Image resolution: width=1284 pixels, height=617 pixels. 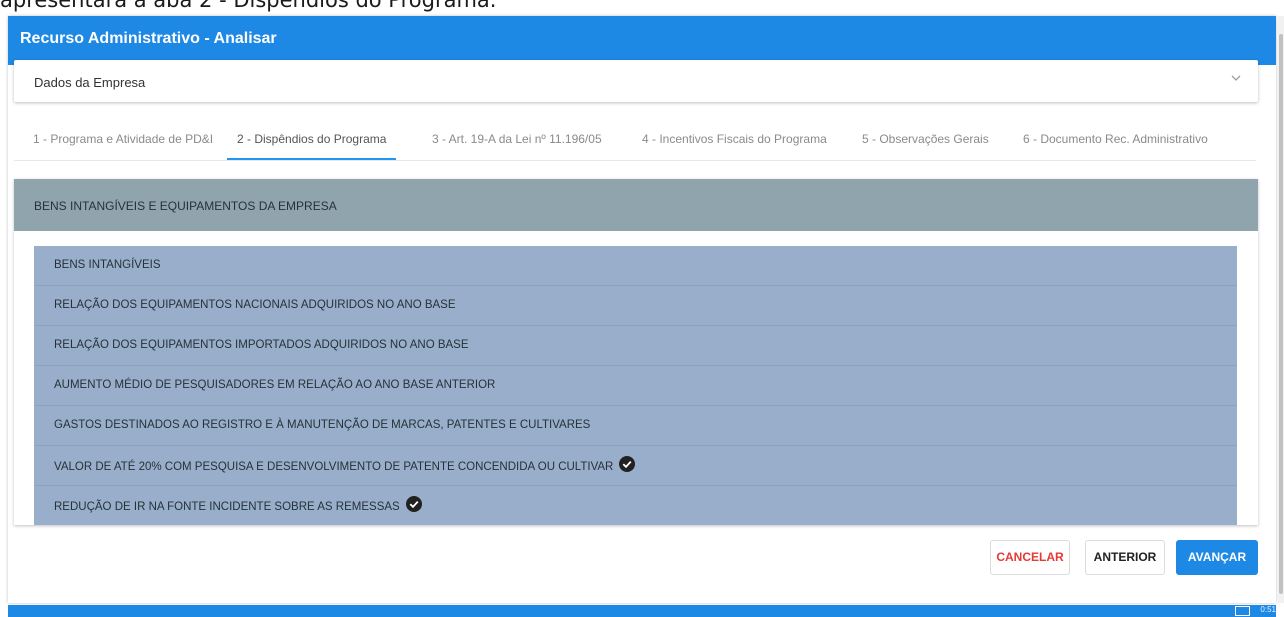 What do you see at coordinates (1236, 79) in the screenshot?
I see `chevron-down-icon` at bounding box center [1236, 79].